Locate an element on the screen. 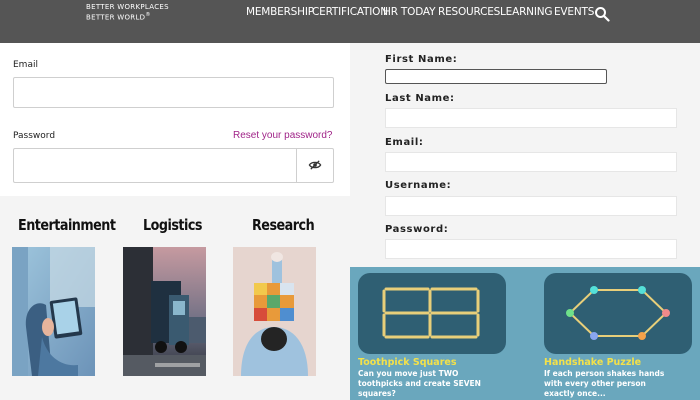  email-label: Email is located at coordinates (25, 65).